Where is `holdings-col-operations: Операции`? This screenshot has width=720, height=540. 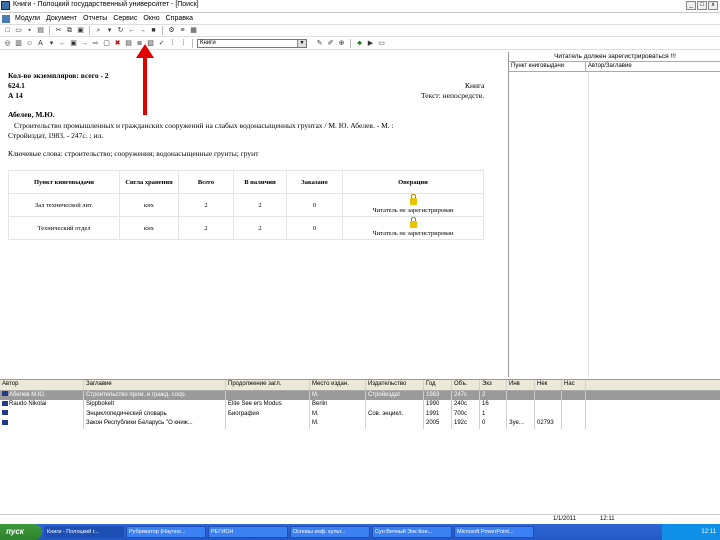 holdings-col-operations: Операции is located at coordinates (413, 182).